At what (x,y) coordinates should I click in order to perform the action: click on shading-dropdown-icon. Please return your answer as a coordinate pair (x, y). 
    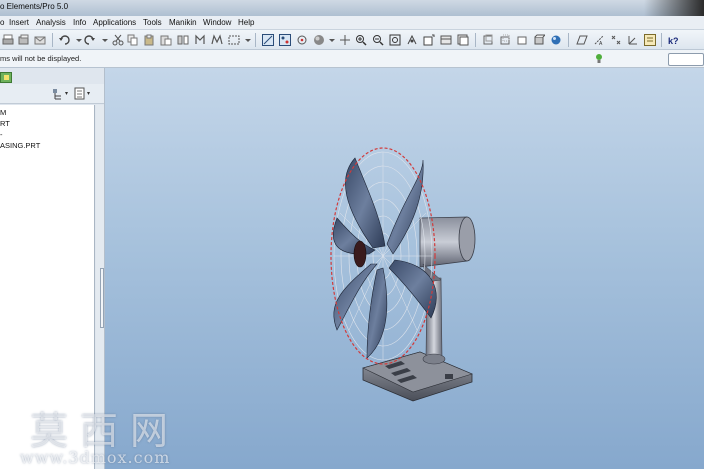
    Looking at the image, I should click on (332, 40).